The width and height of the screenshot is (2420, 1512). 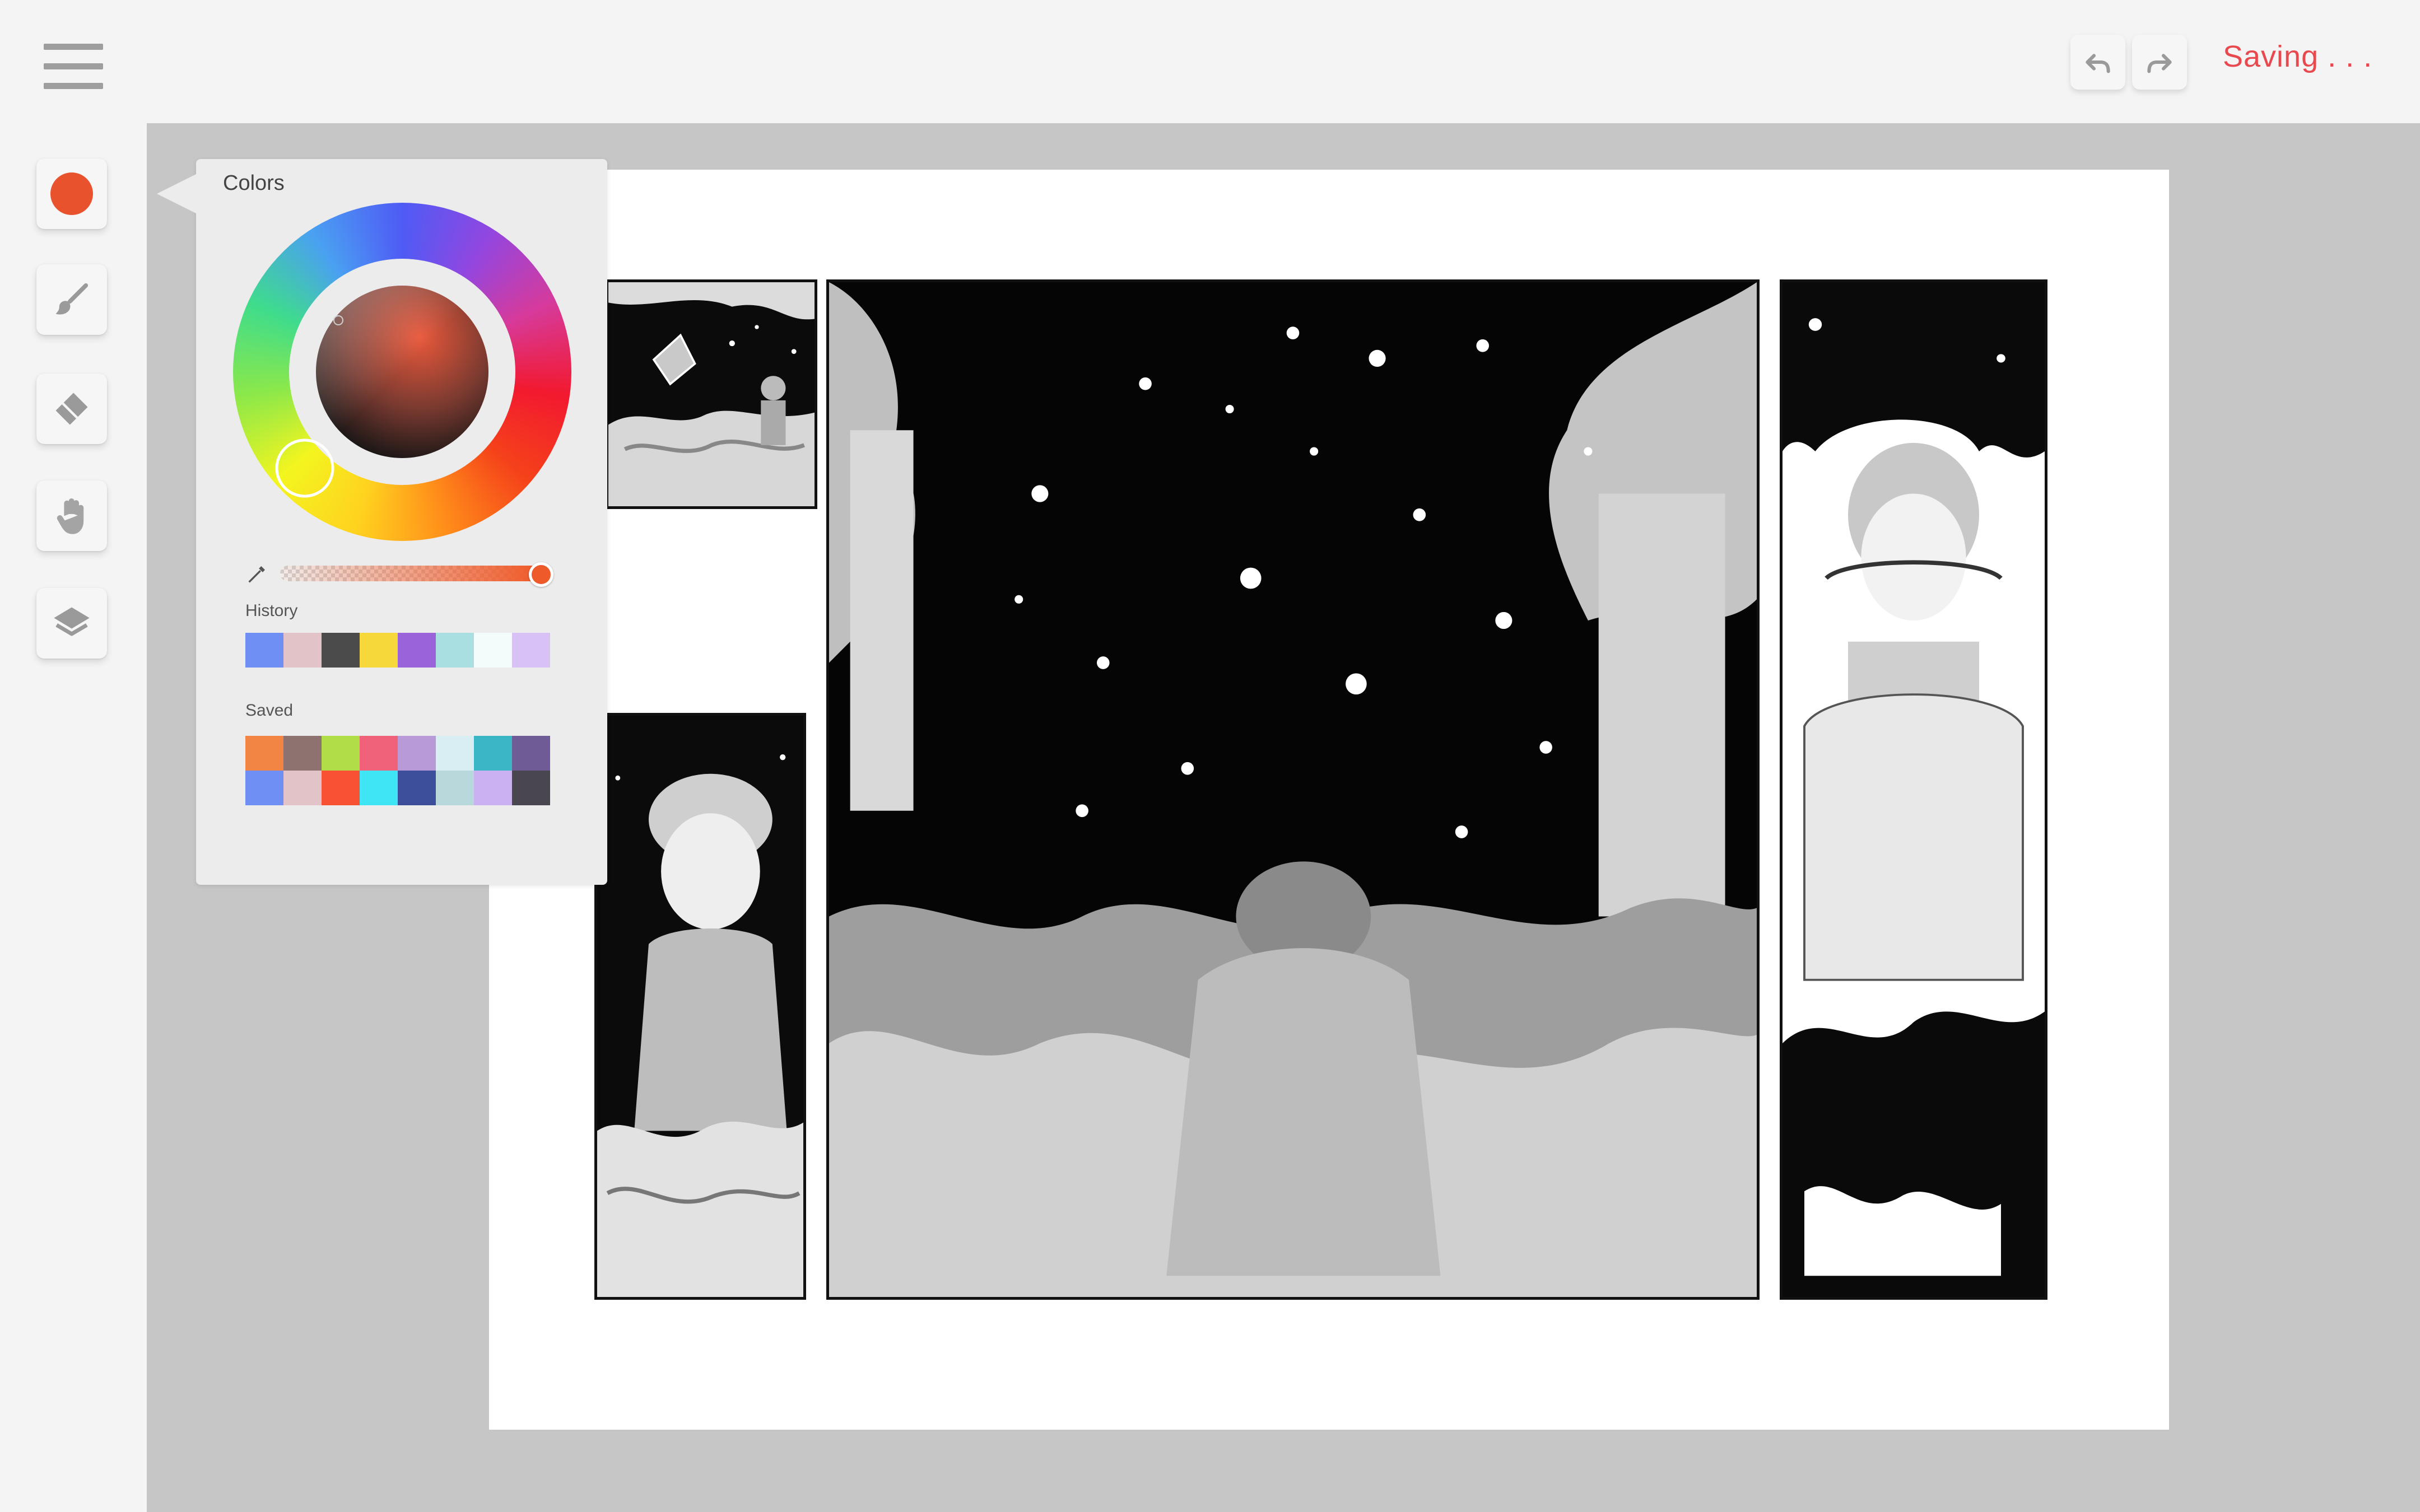 I want to click on layers-tool-button, so click(x=72, y=623).